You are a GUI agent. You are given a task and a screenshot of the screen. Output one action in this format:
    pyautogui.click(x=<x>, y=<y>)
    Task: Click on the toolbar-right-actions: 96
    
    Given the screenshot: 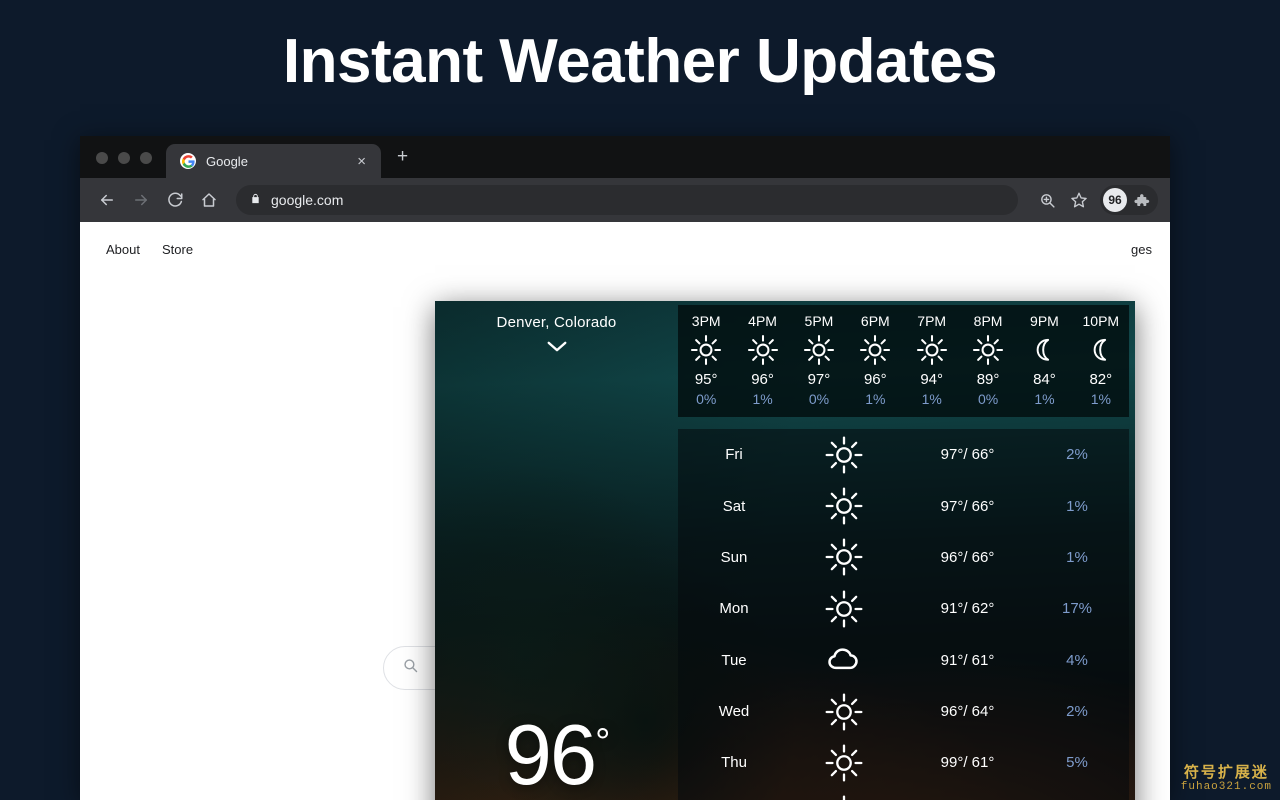 What is the action you would take?
    pyautogui.click(x=1095, y=200)
    